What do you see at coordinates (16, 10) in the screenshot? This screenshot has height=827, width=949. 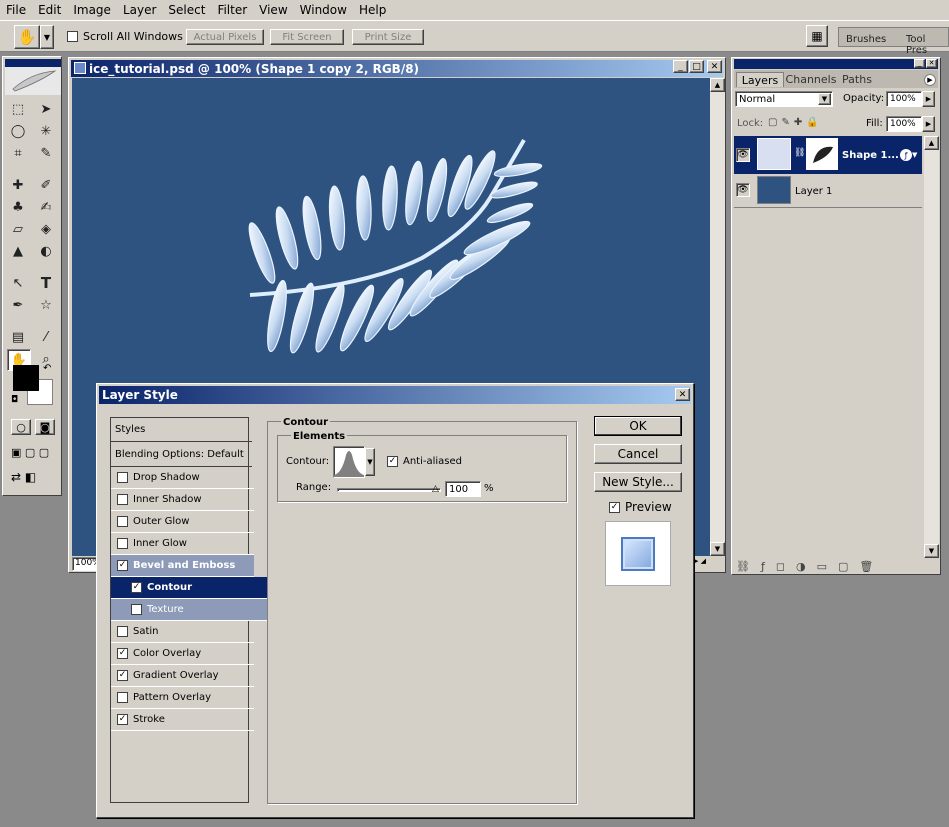 I see `menu-file: File` at bounding box center [16, 10].